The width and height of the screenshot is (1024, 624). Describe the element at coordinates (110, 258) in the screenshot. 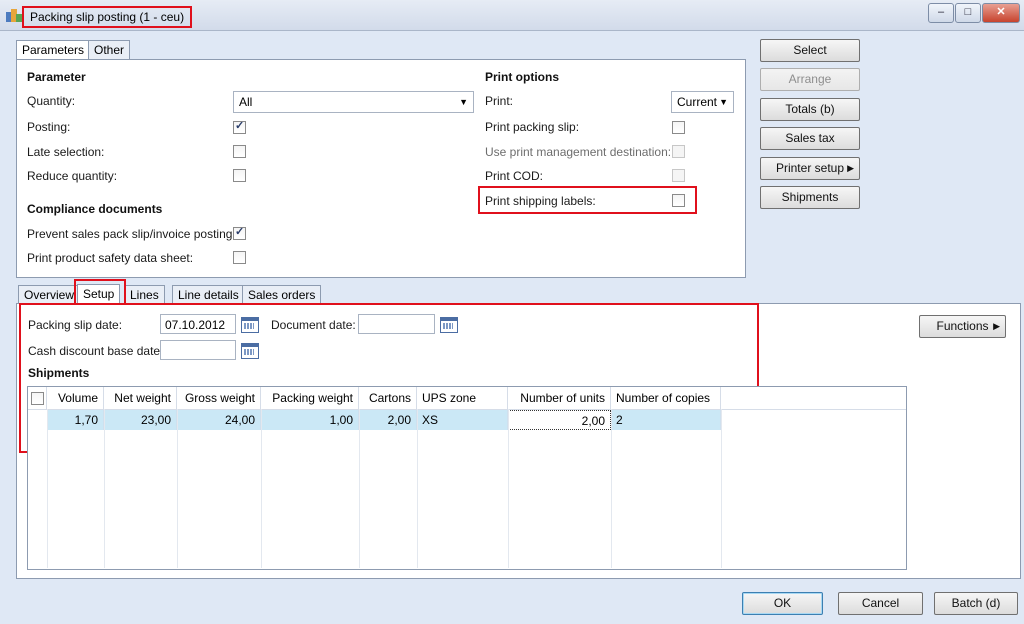

I see `safety-sheet-label: Print product safety data sheet:` at that location.